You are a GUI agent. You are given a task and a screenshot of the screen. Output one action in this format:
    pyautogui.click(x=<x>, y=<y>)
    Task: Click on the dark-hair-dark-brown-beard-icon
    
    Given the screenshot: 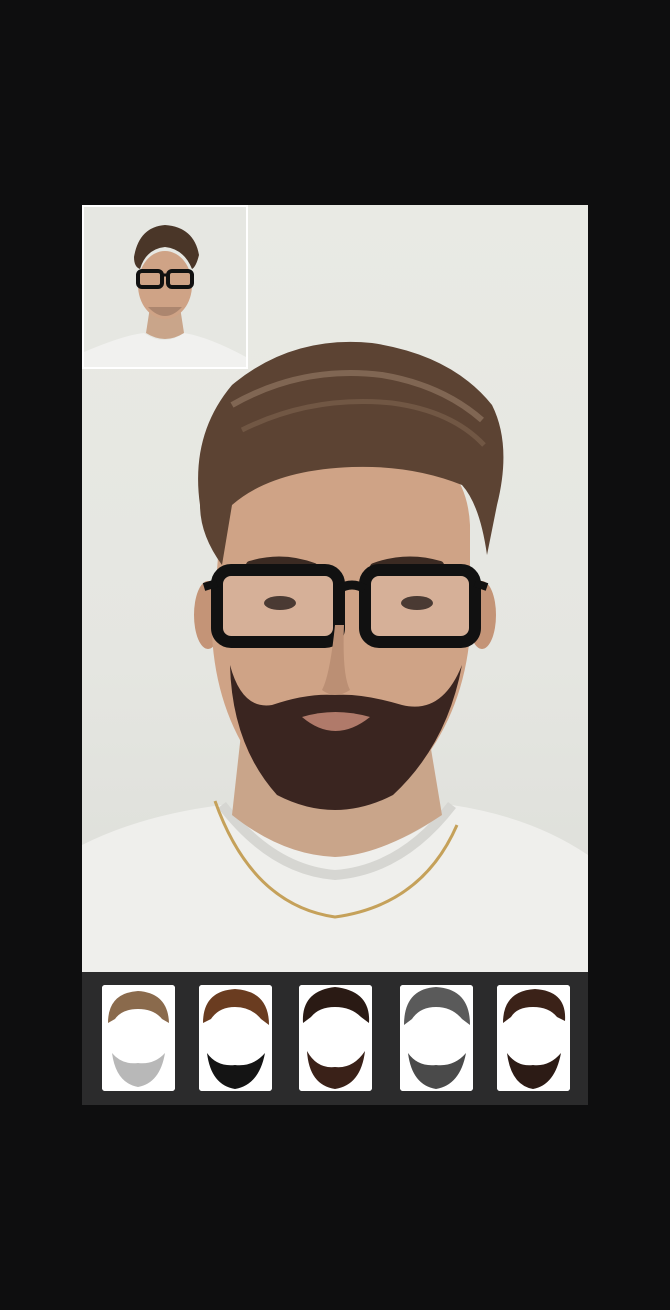 What is the action you would take?
    pyautogui.click(x=335, y=1038)
    